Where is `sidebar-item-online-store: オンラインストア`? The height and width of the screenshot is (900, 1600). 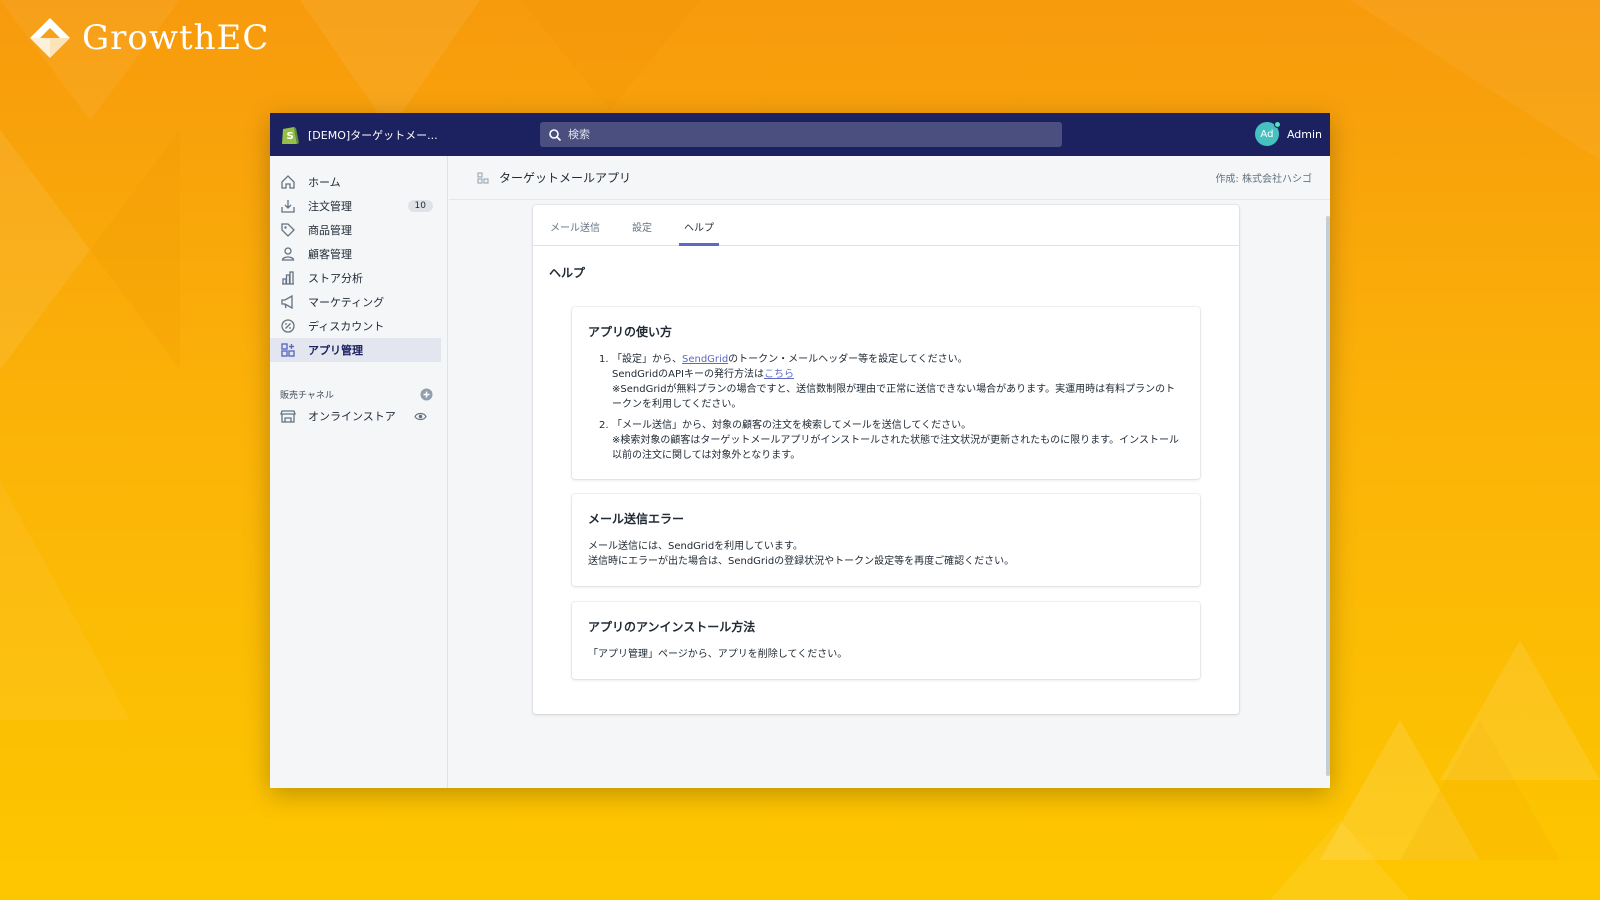 sidebar-item-online-store: オンラインストア is located at coordinates (355, 416).